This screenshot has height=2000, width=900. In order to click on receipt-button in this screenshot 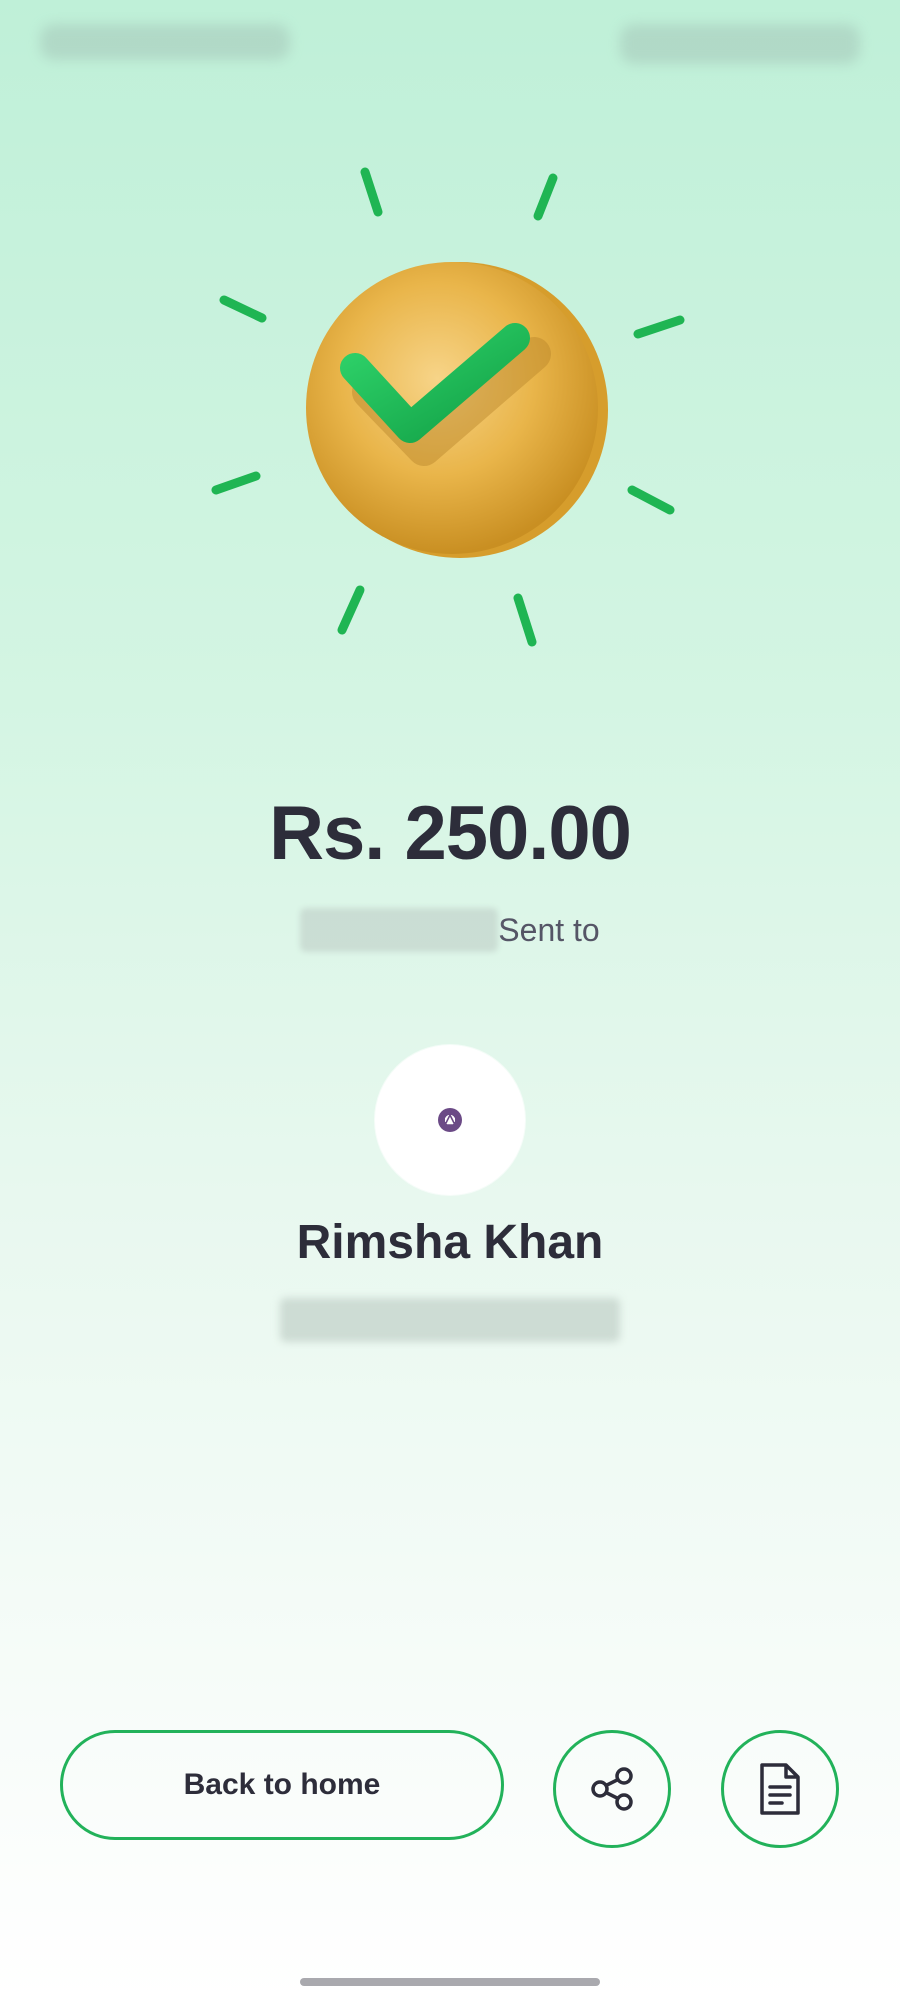, I will do `click(780, 1789)`.